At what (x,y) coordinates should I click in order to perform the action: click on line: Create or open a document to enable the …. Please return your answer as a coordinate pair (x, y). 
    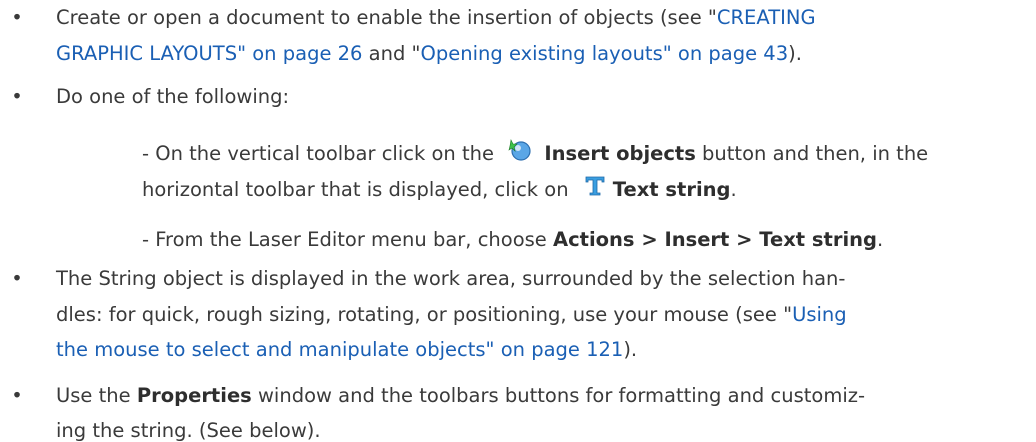
    Looking at the image, I should click on (436, 17).